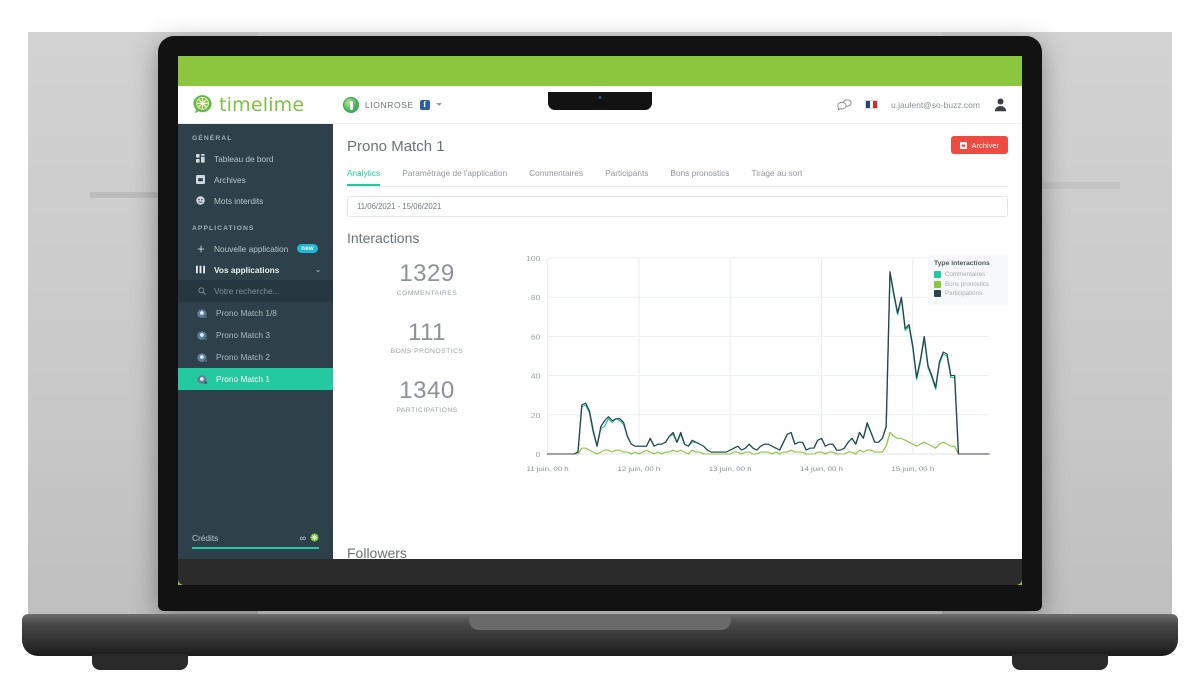 This screenshot has height=694, width=1200. Describe the element at coordinates (255, 179) in the screenshot. I see `sidebar-item-archives: Archives` at that location.